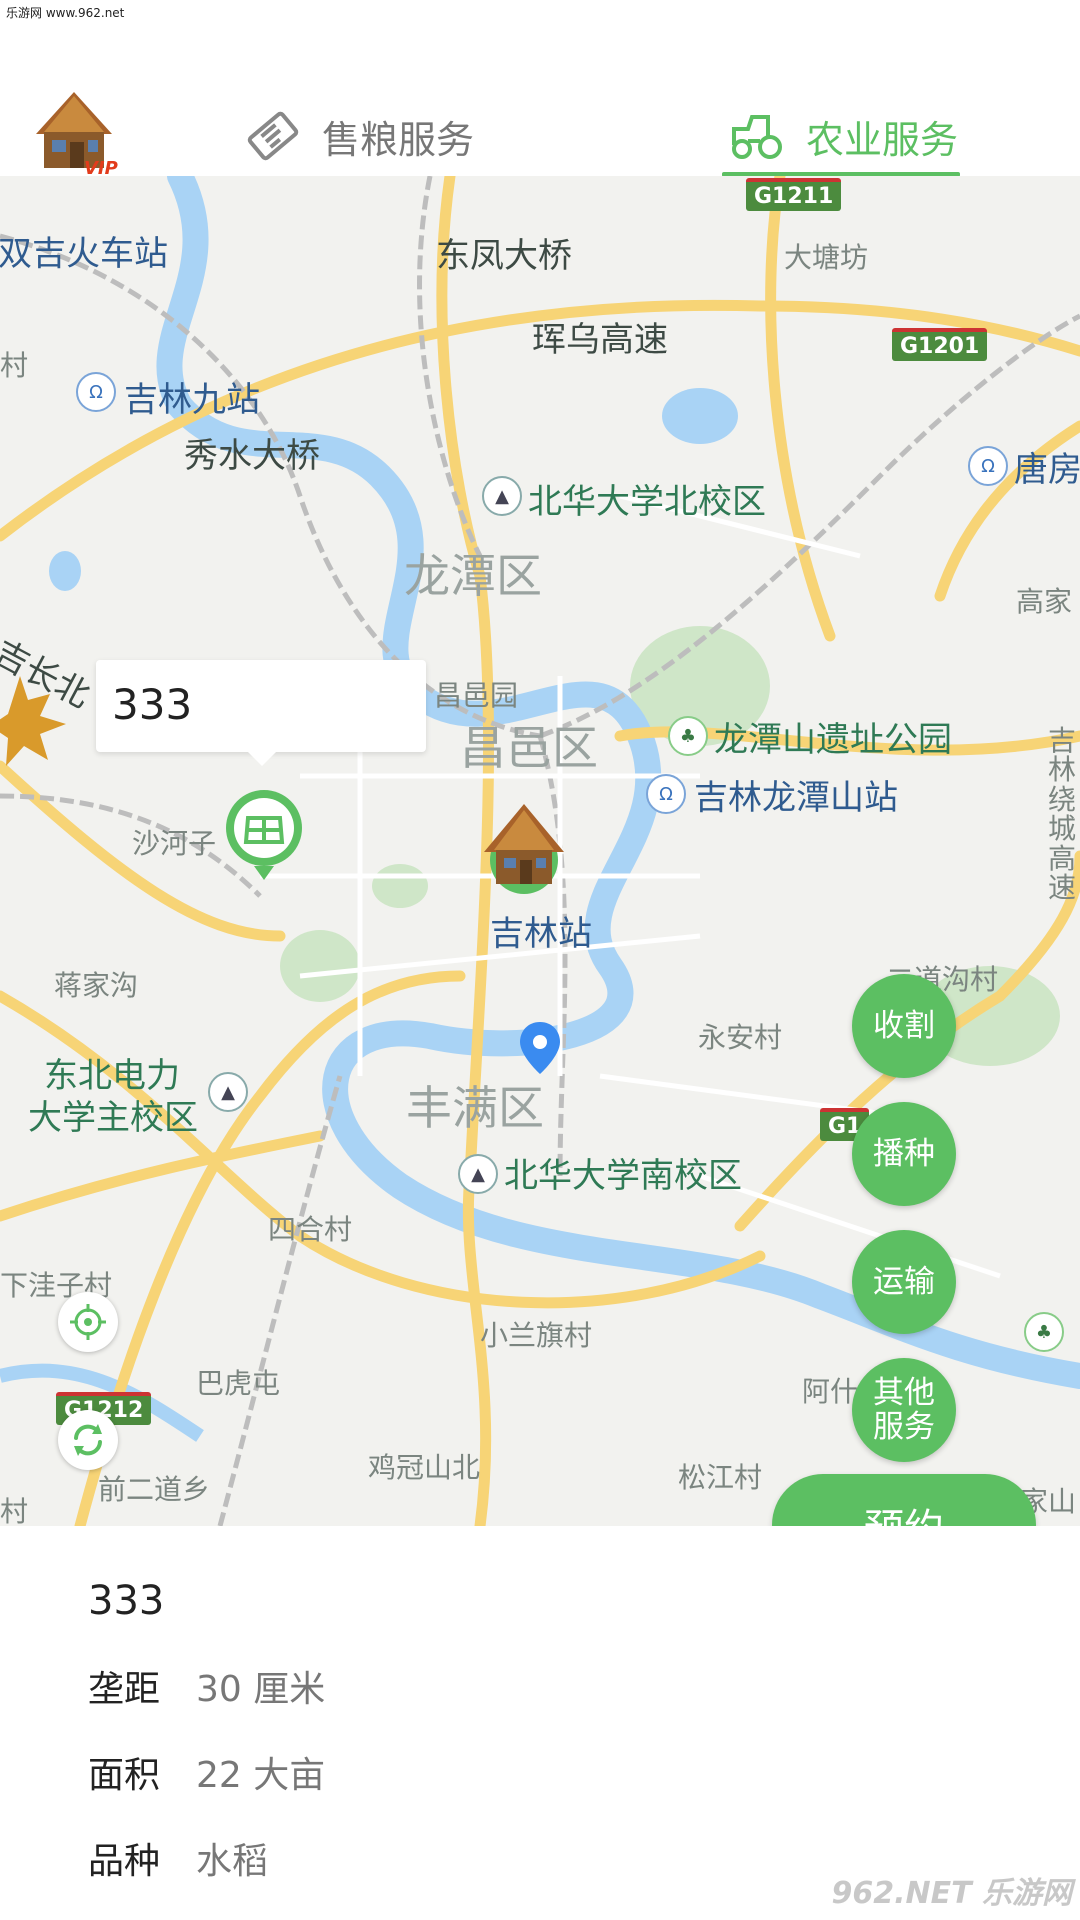 This screenshot has height=1920, width=1080. Describe the element at coordinates (833, 740) in the screenshot. I see `map-label: 龙潭山遗址公园` at that location.